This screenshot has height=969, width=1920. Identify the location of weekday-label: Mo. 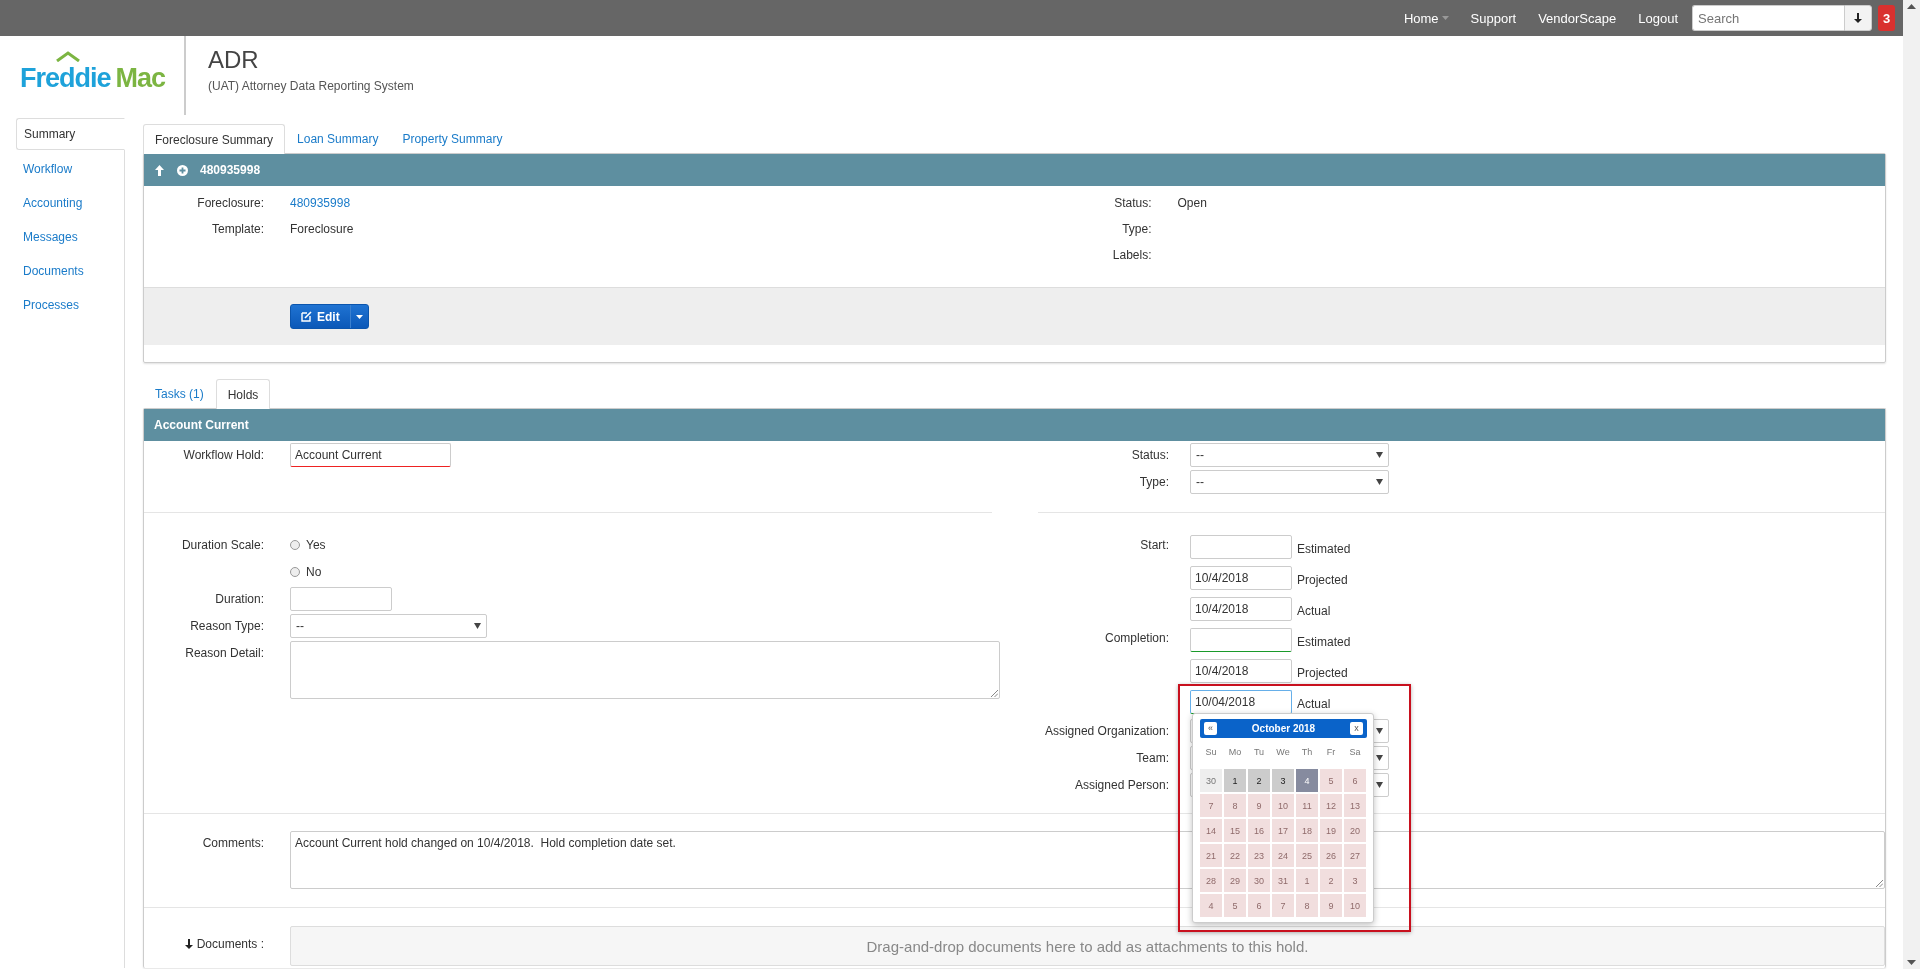
(1235, 752).